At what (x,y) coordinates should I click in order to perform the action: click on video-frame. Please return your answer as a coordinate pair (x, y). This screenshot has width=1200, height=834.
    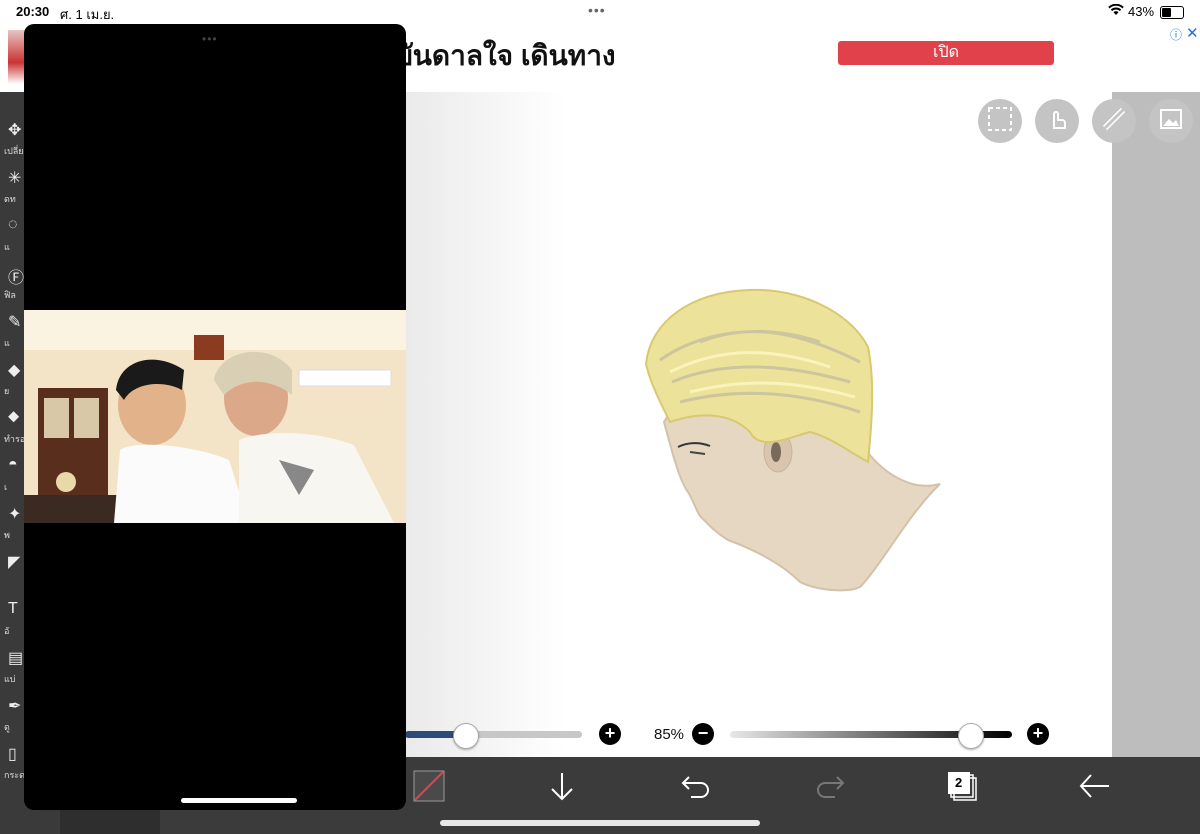
    Looking at the image, I should click on (215, 416).